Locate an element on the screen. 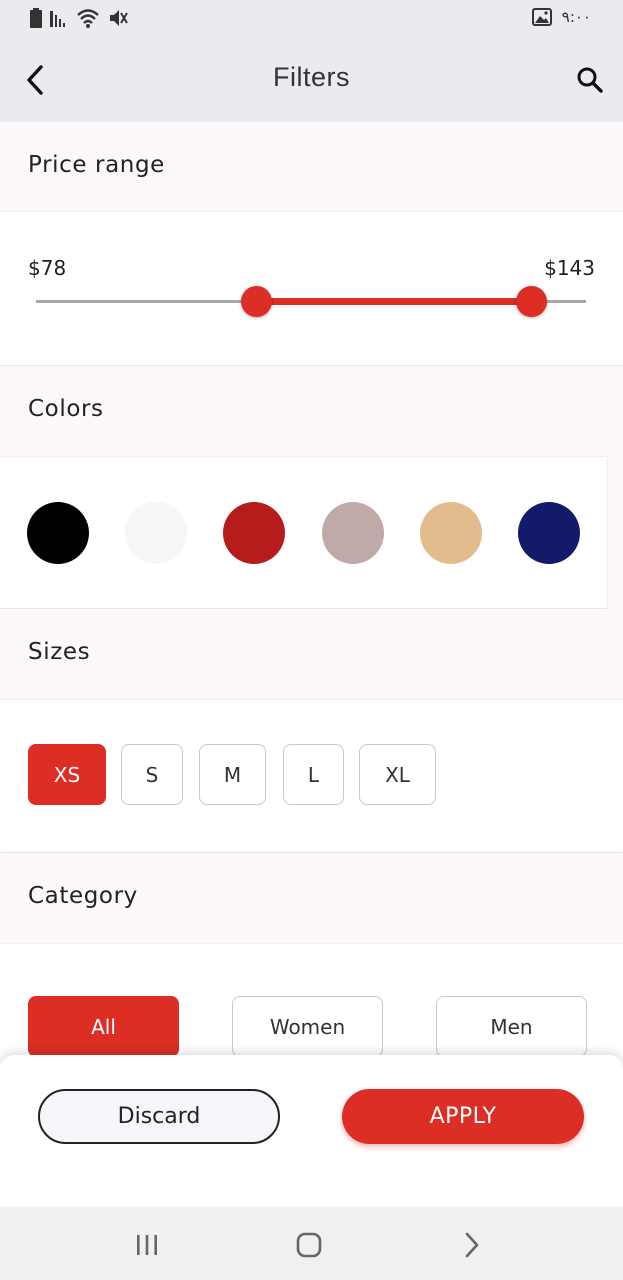 This screenshot has height=1280, width=623. system-nav-bar is located at coordinates (311, 1243).